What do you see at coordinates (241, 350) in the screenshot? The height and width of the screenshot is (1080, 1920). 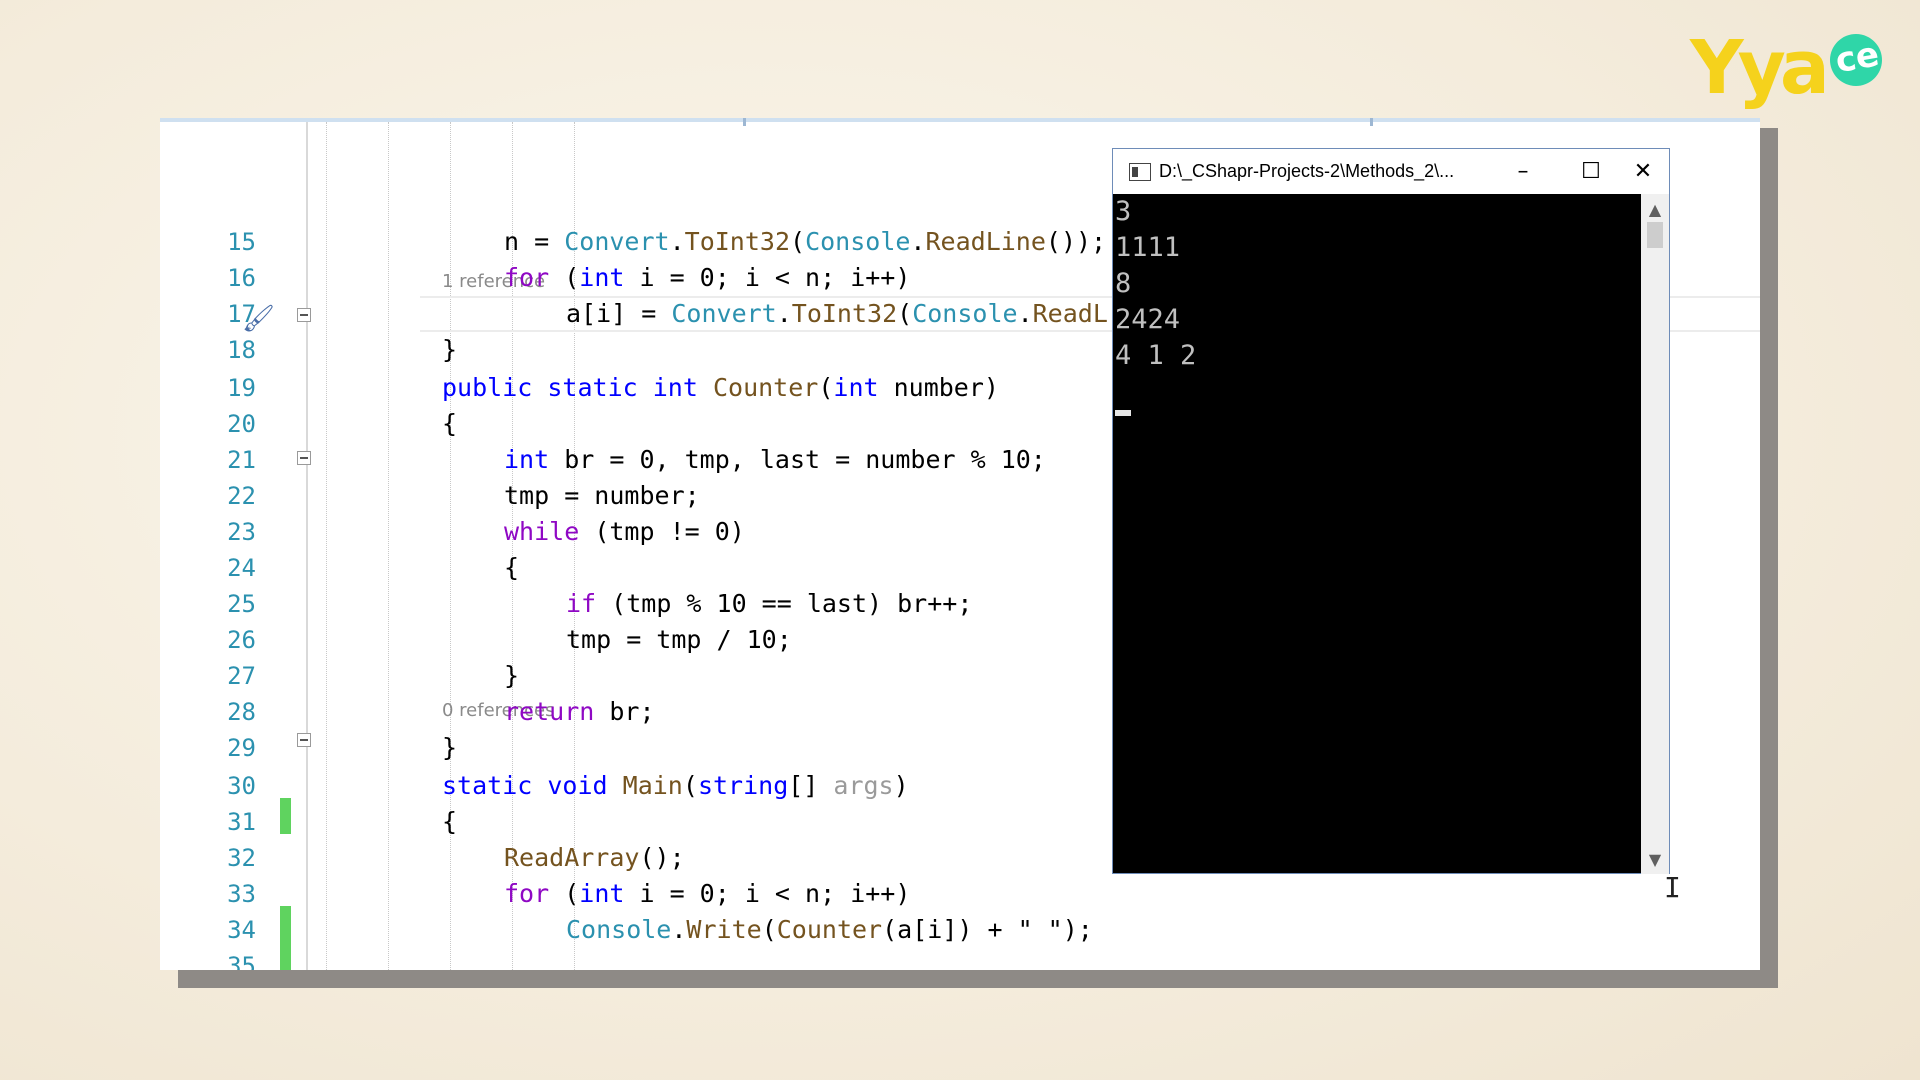 I see `line-number: 18` at bounding box center [241, 350].